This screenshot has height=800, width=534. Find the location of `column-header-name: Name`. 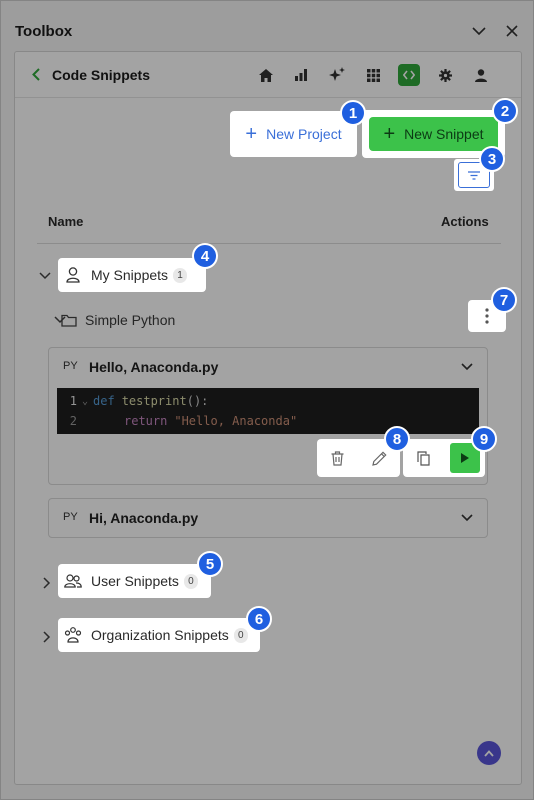

column-header-name: Name is located at coordinates (66, 221).